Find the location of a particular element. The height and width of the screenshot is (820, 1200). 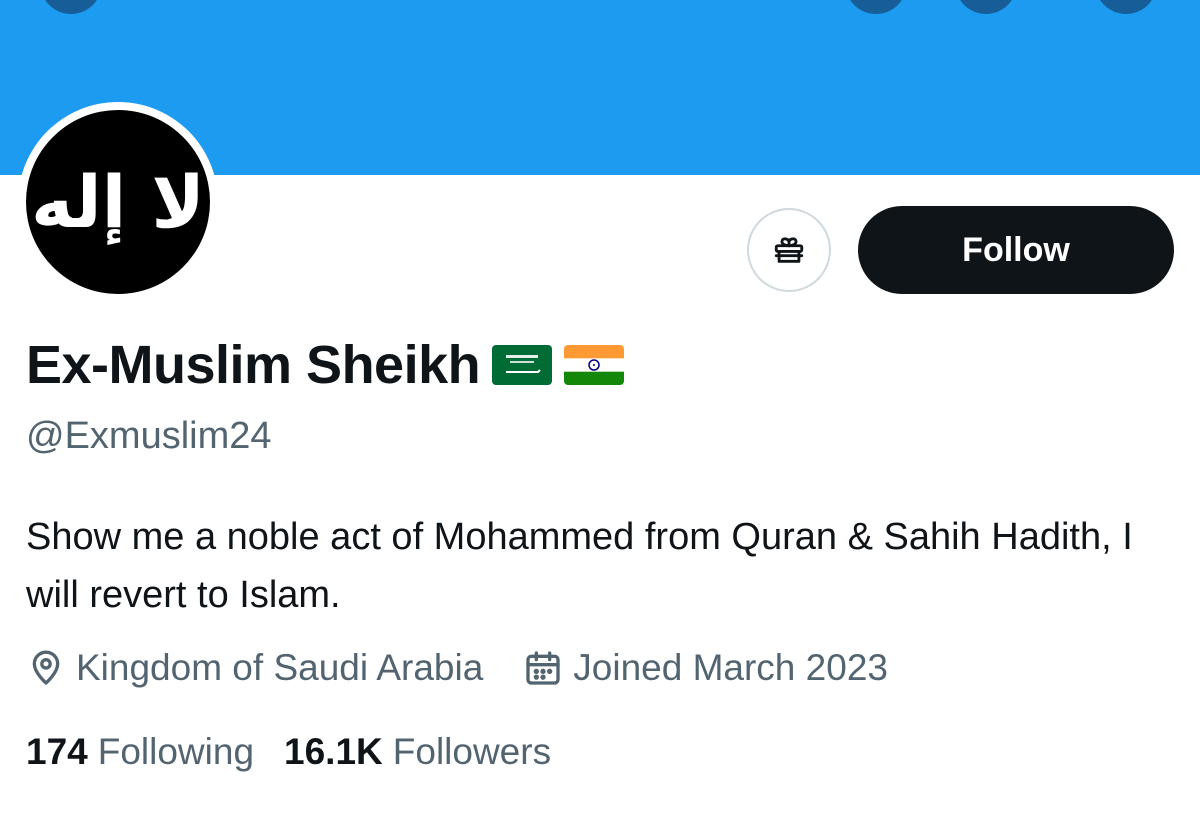

follow-button: Follow is located at coordinates (1016, 250).